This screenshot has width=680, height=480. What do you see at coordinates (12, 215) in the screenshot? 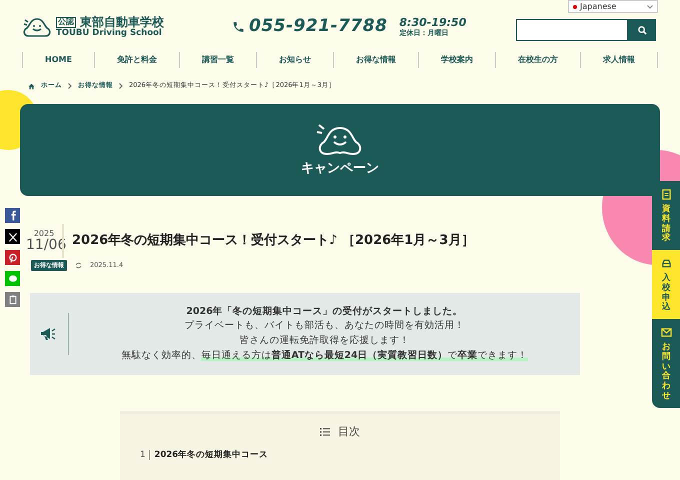
I see `facebook-share-button` at bounding box center [12, 215].